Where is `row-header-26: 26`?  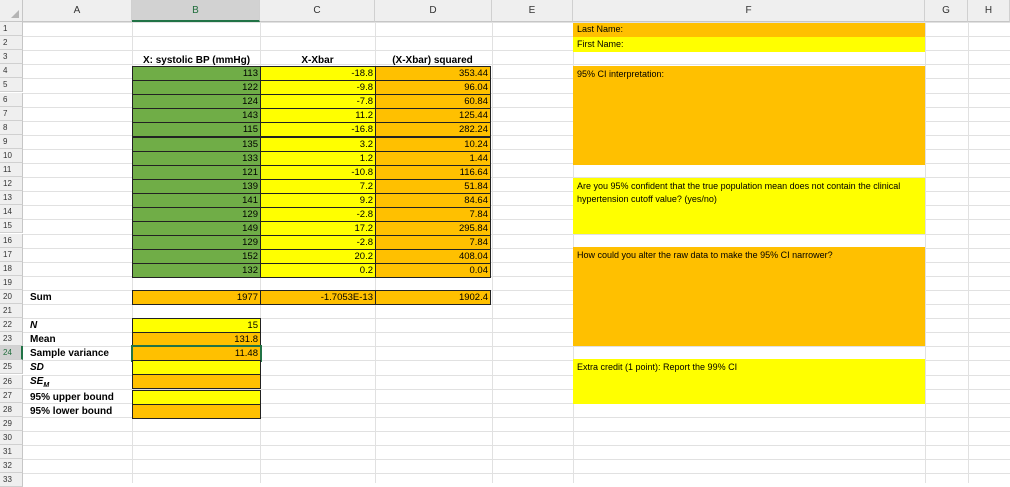
row-header-26: 26 is located at coordinates (11, 381).